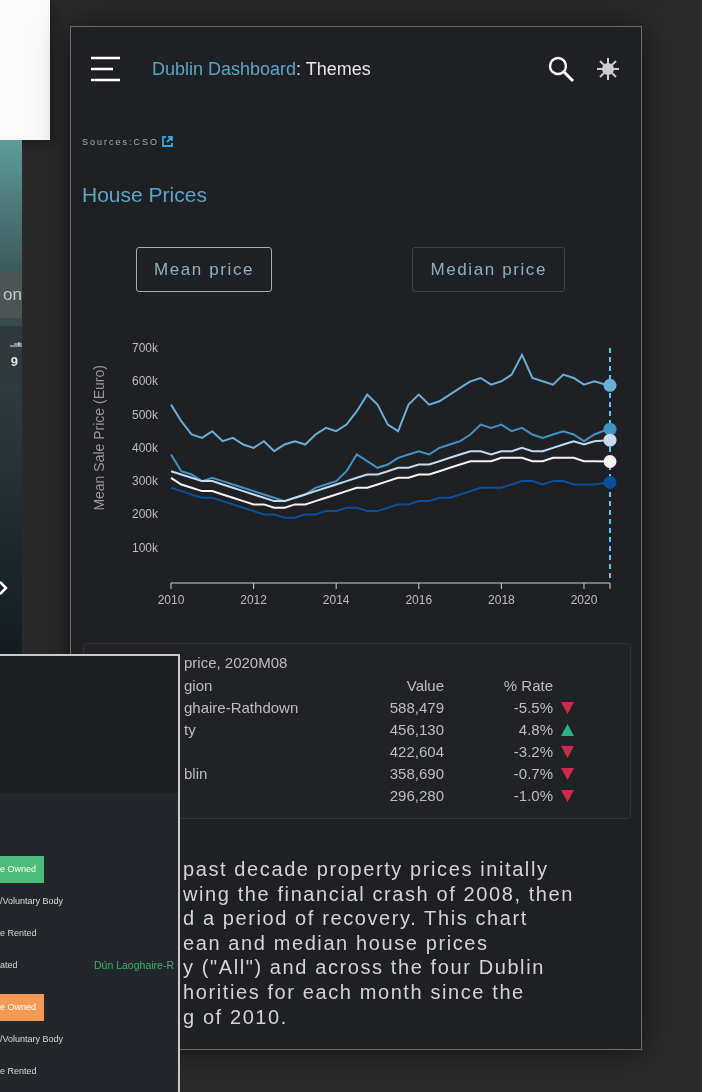 This screenshot has width=702, height=1092. What do you see at coordinates (527, 685) in the screenshot?
I see `column-header: % Rate` at bounding box center [527, 685].